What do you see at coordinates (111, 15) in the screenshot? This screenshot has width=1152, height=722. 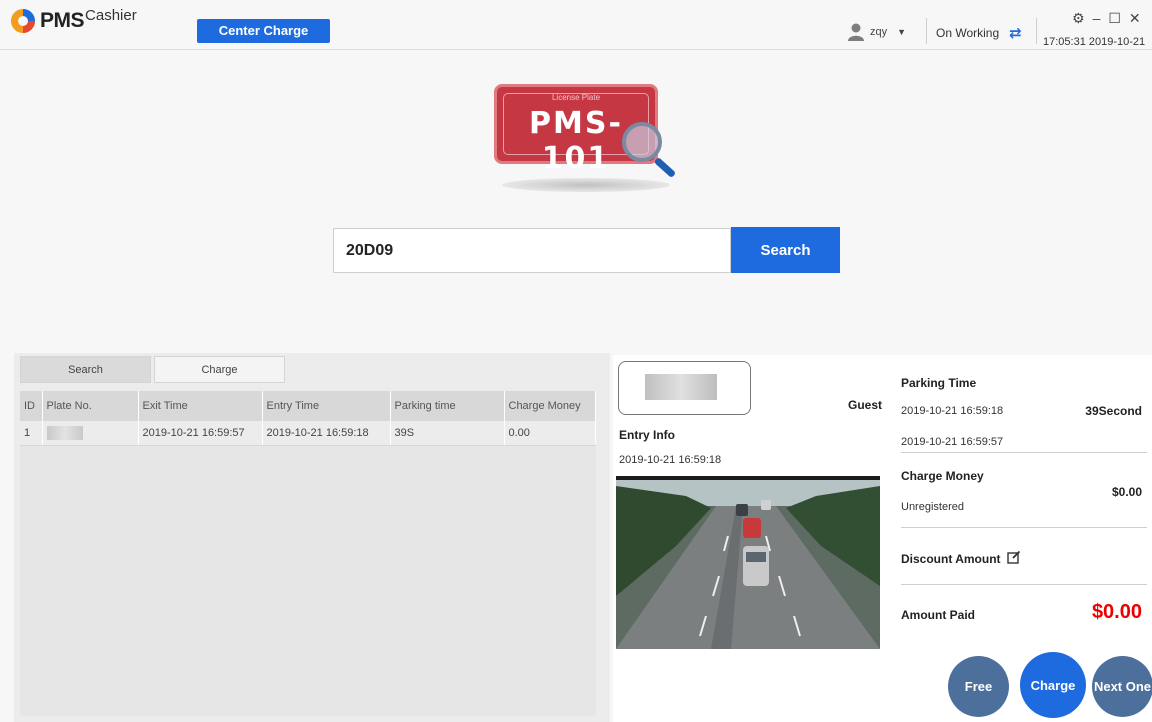 I see `app-subname: Cashier` at bounding box center [111, 15].